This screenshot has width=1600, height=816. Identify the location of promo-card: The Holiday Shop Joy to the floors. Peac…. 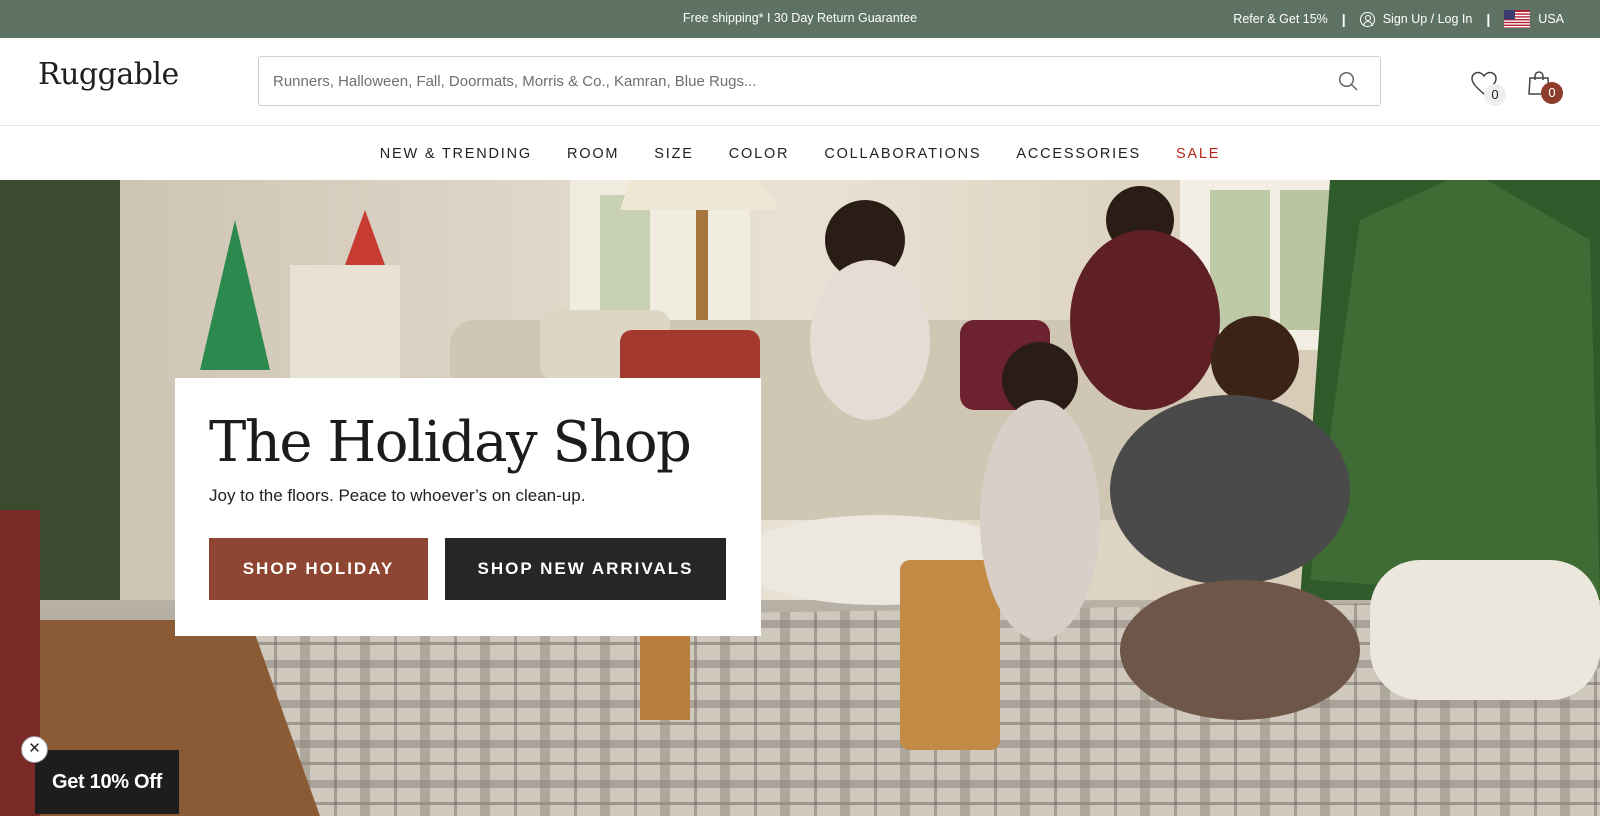
(468, 507).